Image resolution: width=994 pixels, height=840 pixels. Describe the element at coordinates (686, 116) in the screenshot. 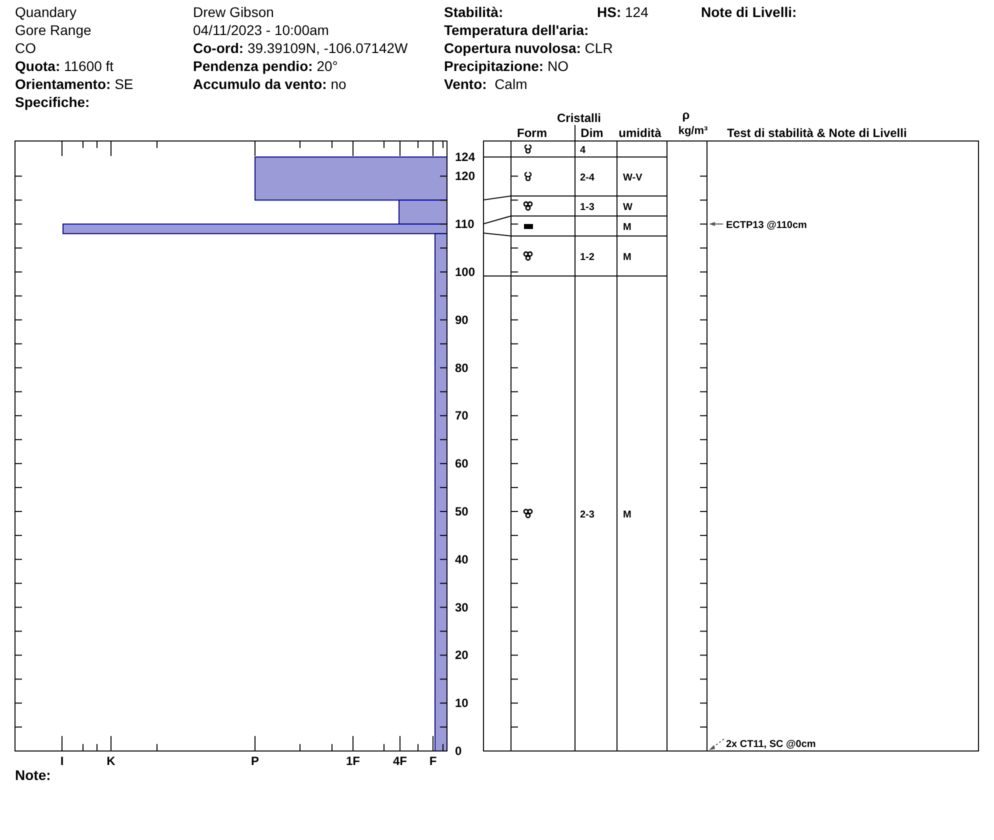

I see `density-symbol: ρ` at that location.